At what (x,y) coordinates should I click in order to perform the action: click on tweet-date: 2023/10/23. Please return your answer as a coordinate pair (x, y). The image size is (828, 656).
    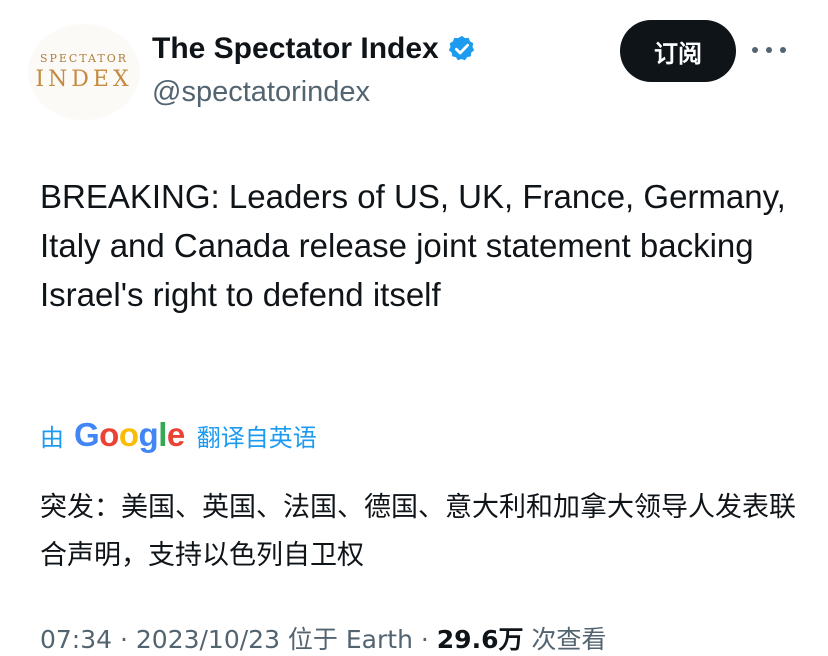
    Looking at the image, I should click on (208, 639).